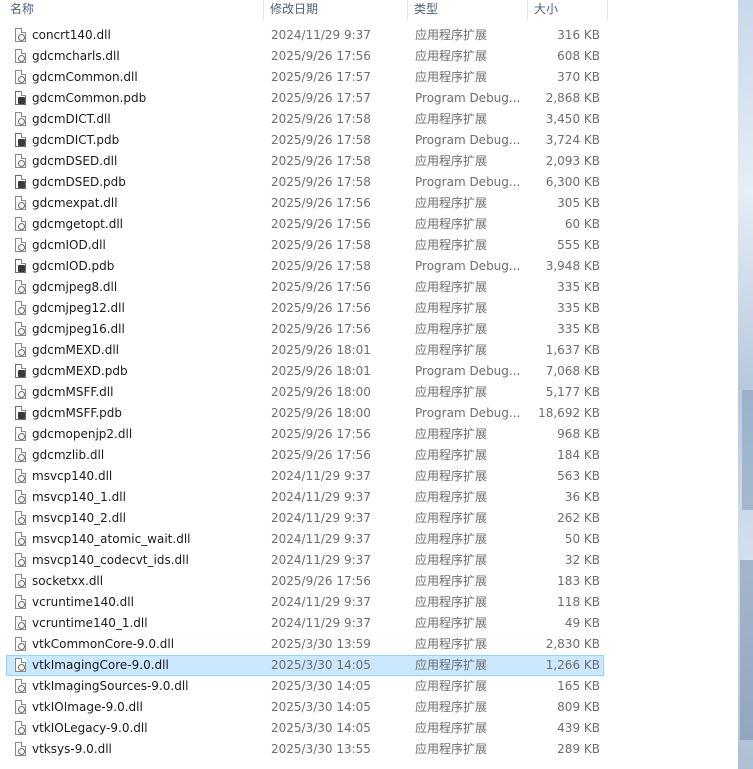  Describe the element at coordinates (578, 35) in the screenshot. I see `file-size: 316 KB` at that location.